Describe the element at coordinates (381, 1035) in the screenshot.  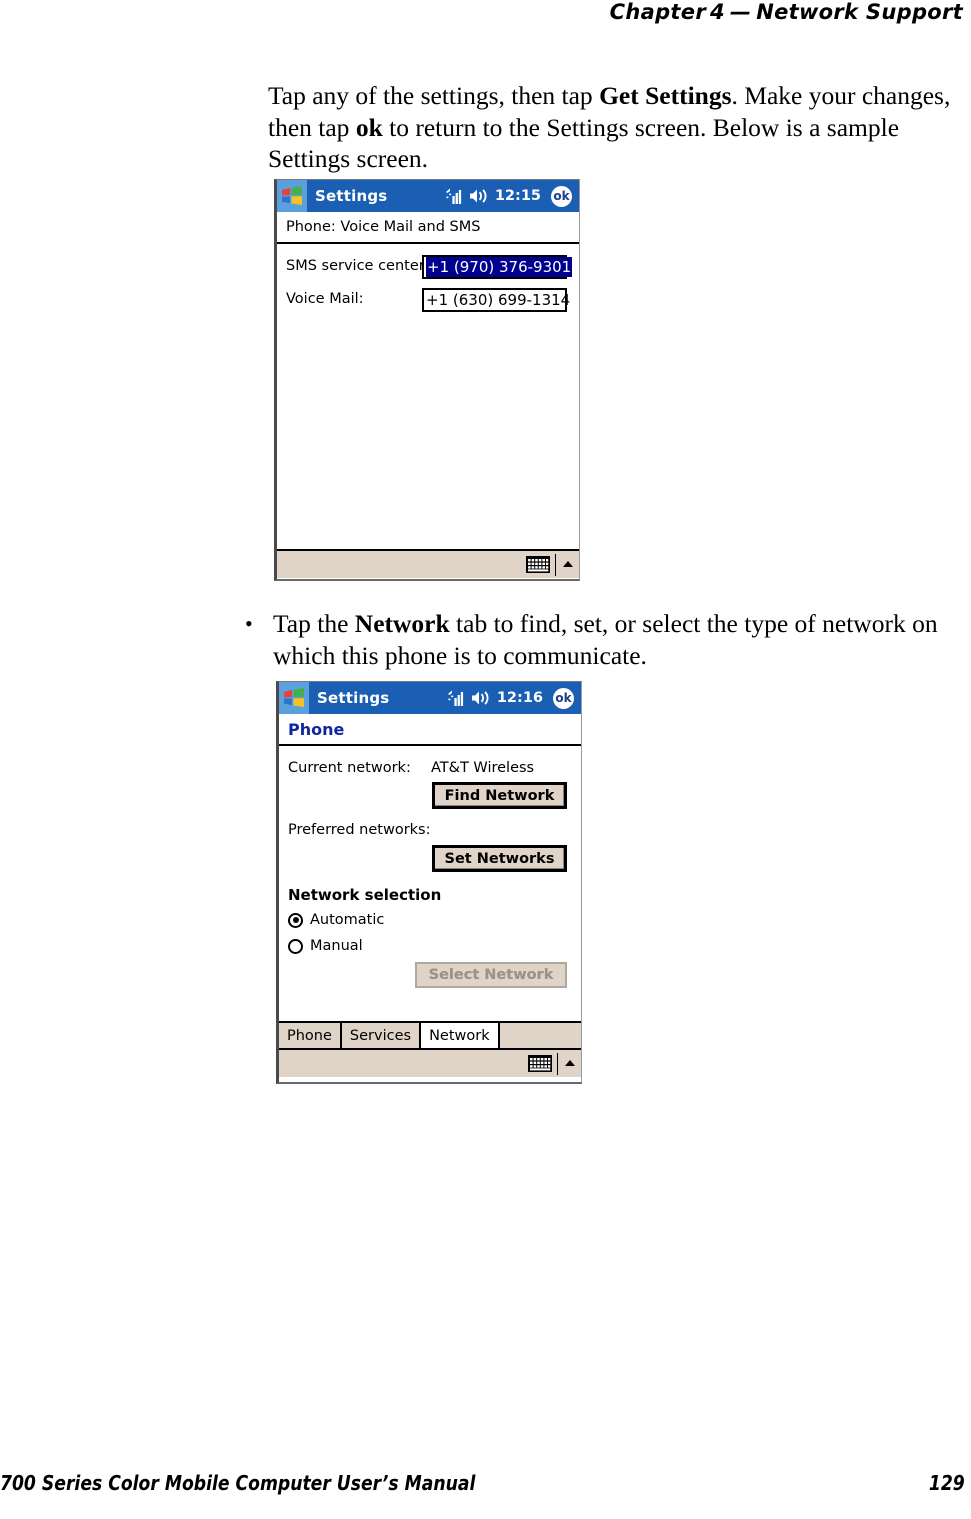
I see `tab-services: Services` at that location.